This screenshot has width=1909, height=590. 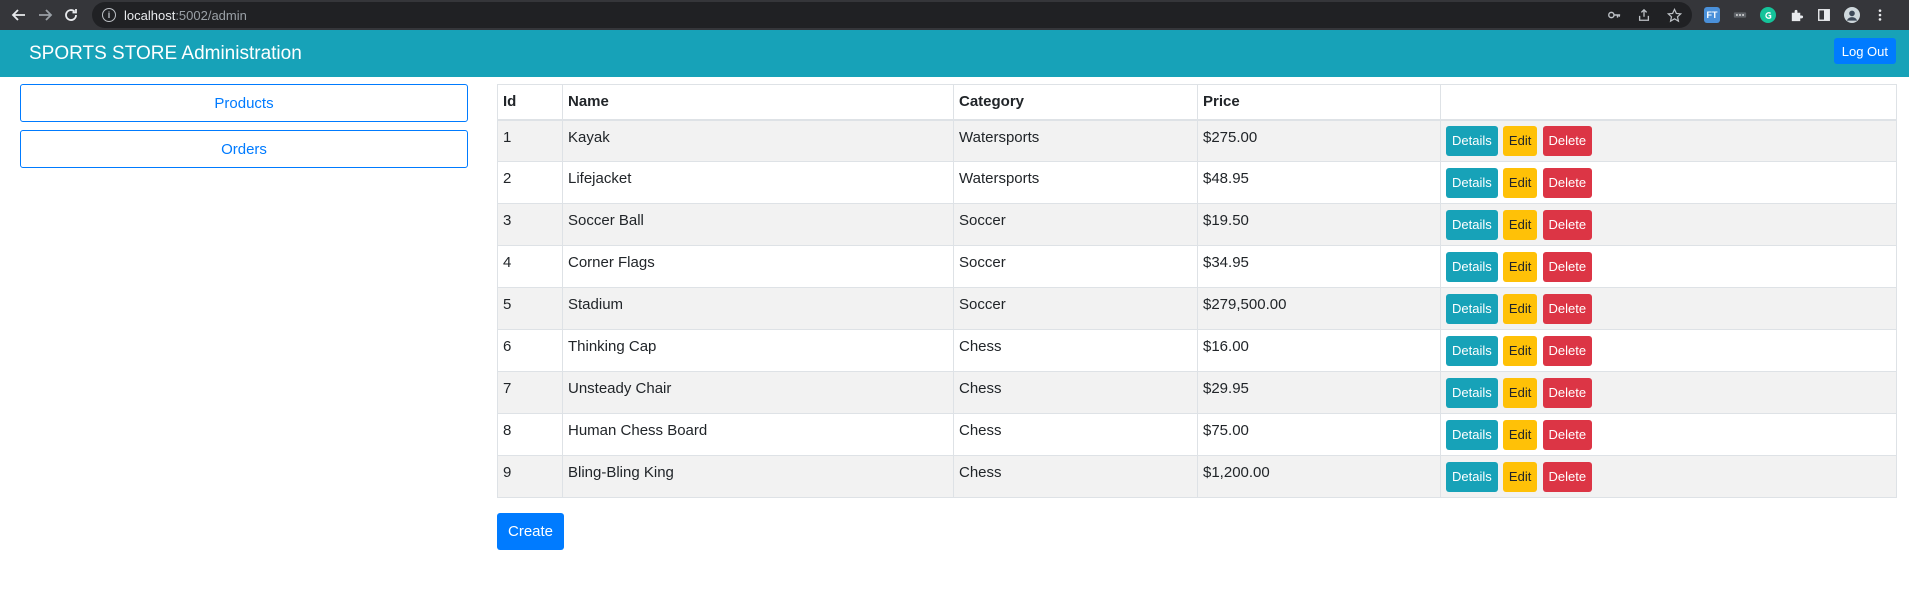 I want to click on sidebar-item-products: Products, so click(x=244, y=103).